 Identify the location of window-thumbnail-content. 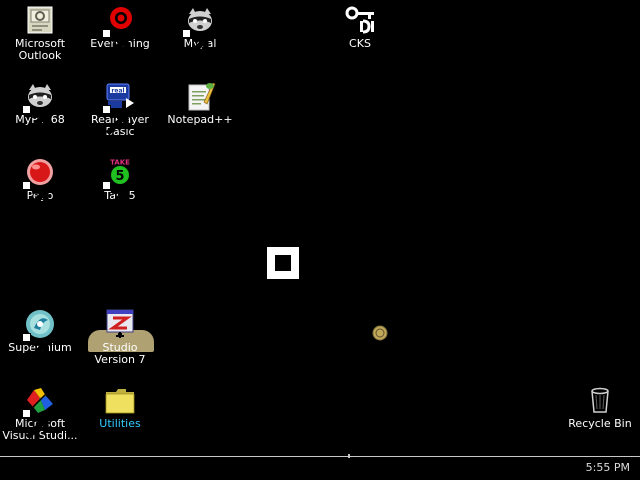
(283, 263).